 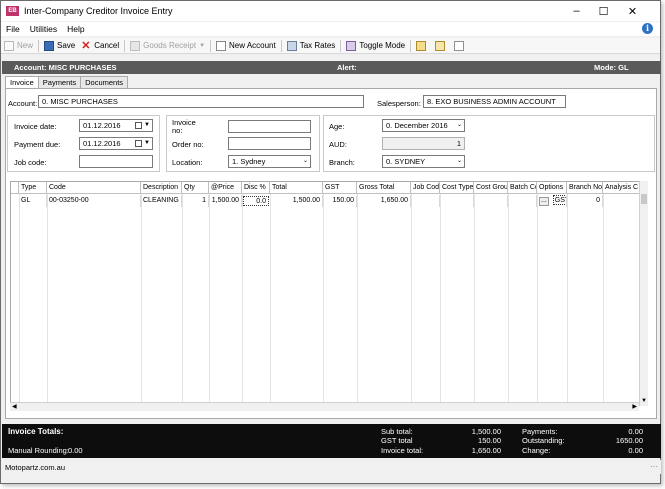 I want to click on invoice-no-field, so click(x=269, y=126).